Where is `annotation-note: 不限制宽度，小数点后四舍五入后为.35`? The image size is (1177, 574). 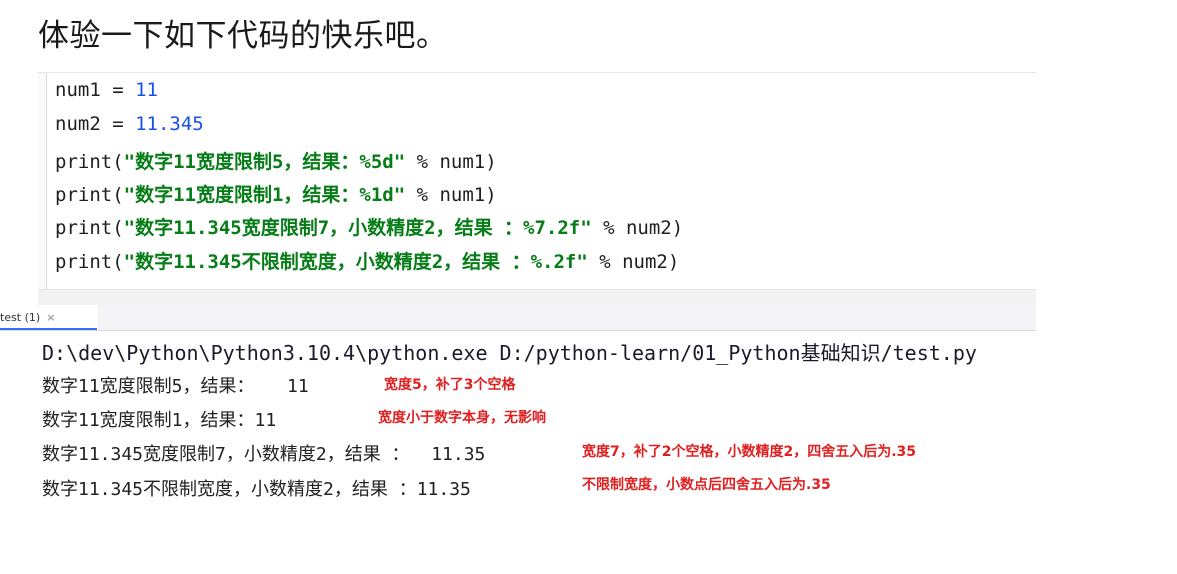 annotation-note: 不限制宽度，小数点后四舍五入后为.35 is located at coordinates (706, 485).